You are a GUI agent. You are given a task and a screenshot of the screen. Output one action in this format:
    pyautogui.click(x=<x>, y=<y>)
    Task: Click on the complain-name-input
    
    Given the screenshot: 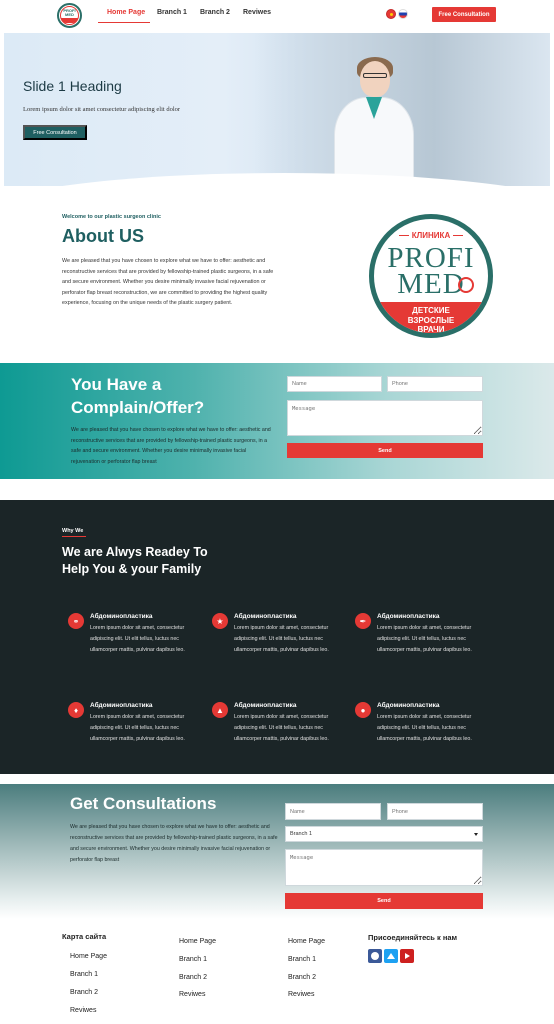 What is the action you would take?
    pyautogui.click(x=334, y=384)
    